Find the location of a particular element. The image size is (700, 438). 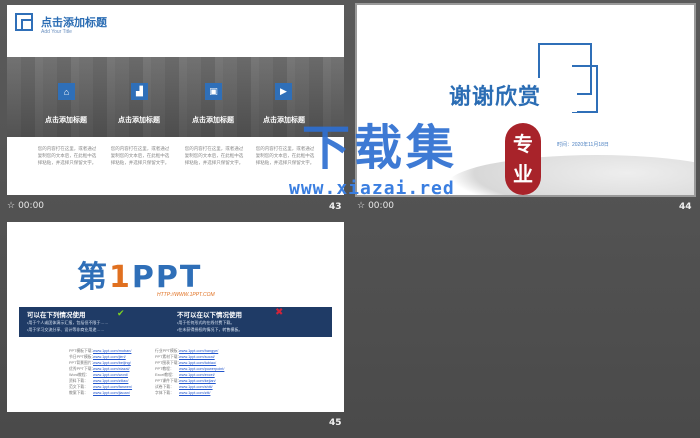

link-row: PPT教程： www.1ppt.com/powerpoint/ is located at coordinates (189, 369).